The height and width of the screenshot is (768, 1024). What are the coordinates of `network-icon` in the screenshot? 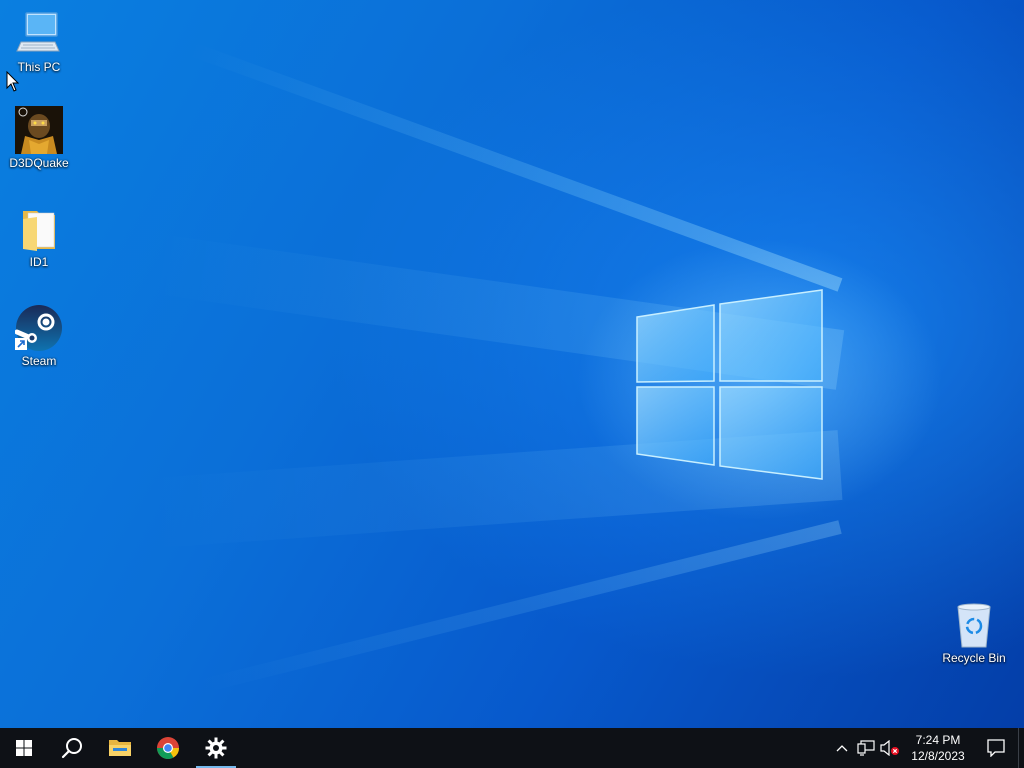 It's located at (866, 748).